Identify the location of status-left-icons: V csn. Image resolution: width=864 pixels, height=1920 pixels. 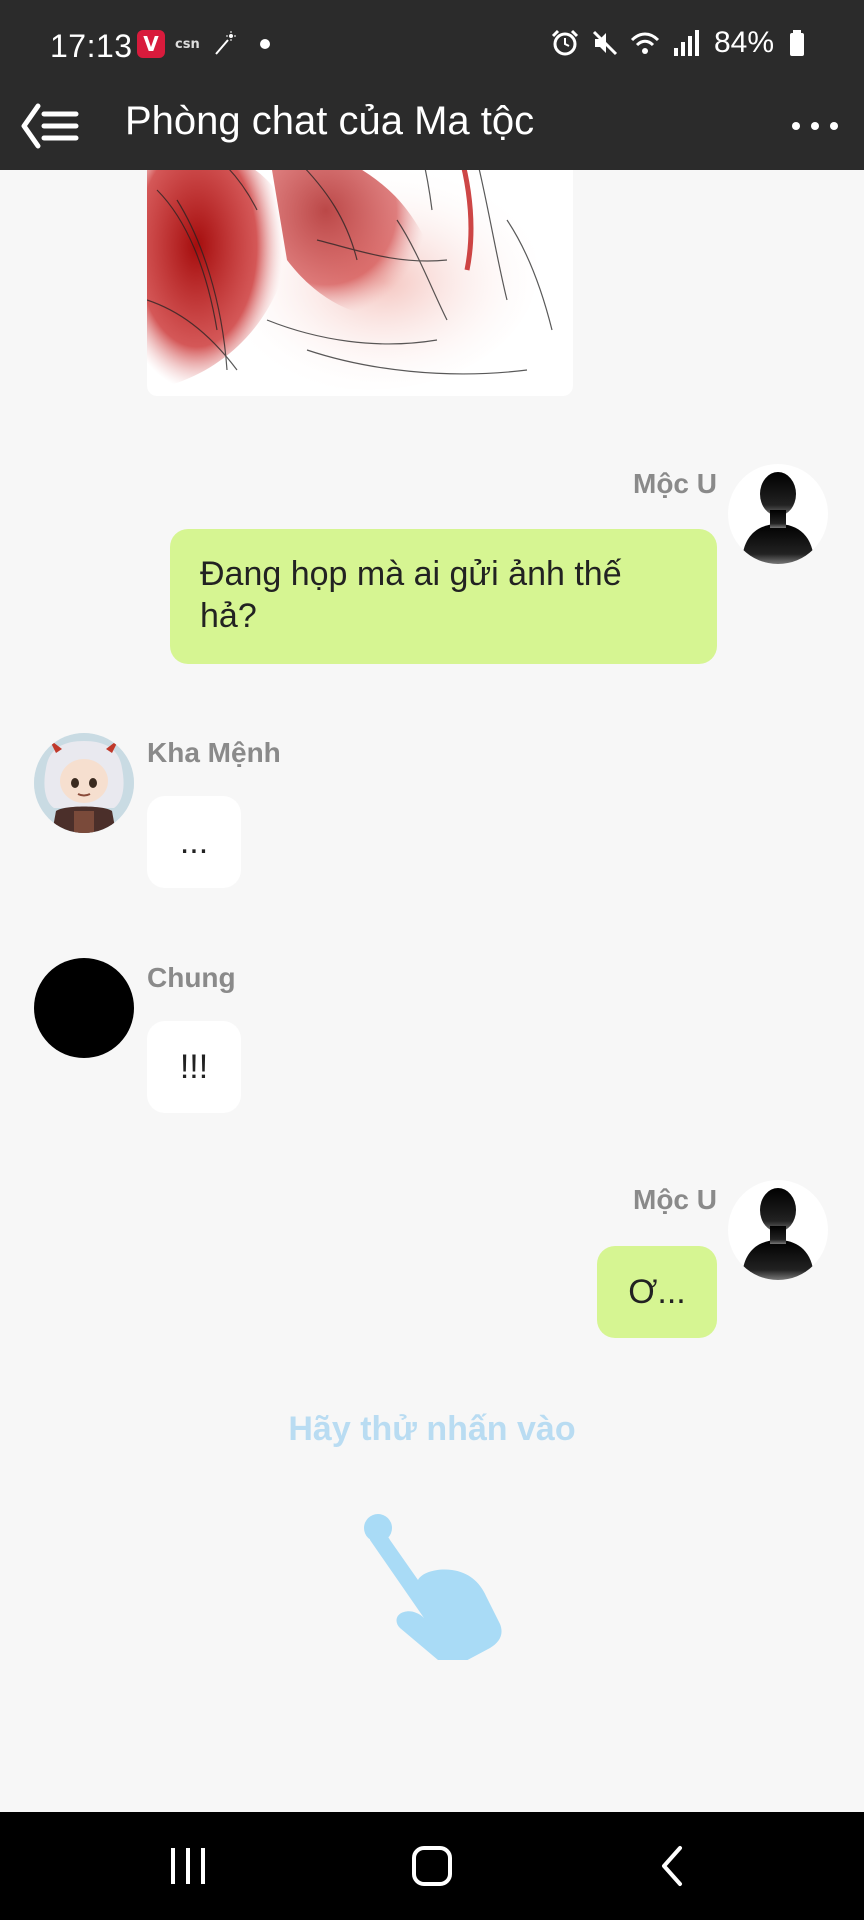
(203, 44).